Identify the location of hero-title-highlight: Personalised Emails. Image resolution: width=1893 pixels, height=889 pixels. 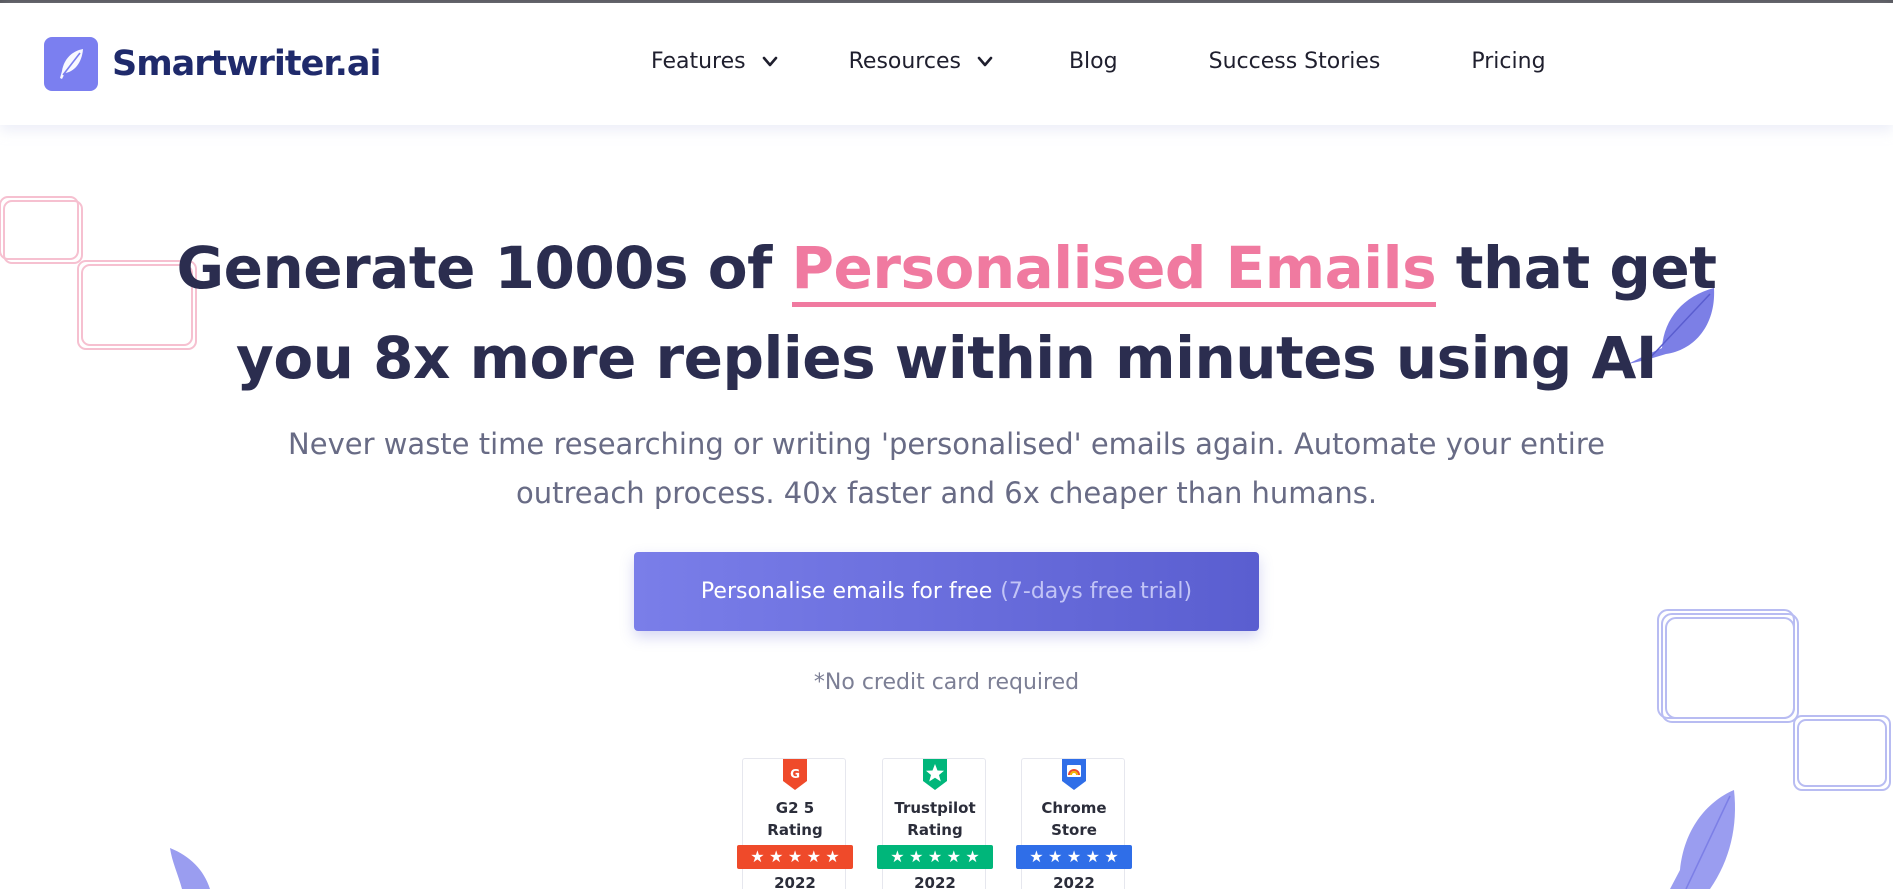
(1114, 270).